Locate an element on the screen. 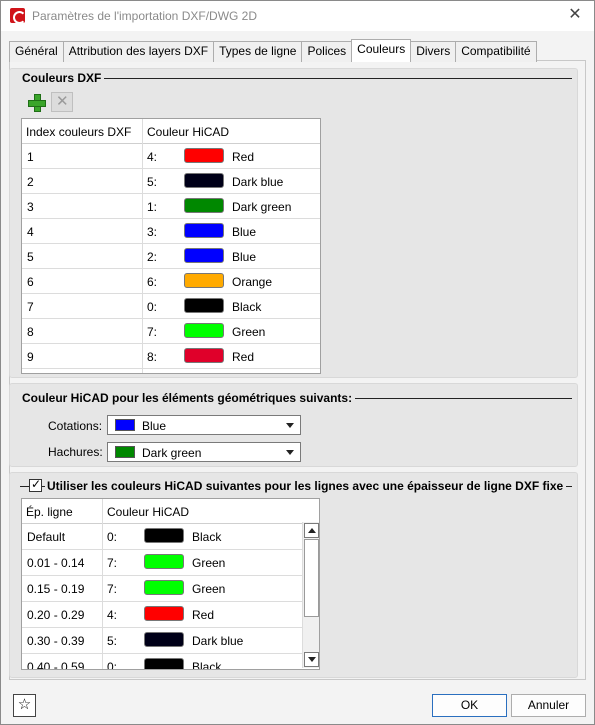 The height and width of the screenshot is (725, 595). table-row: 0.01 - 0.14 7: Green is located at coordinates (170, 563).